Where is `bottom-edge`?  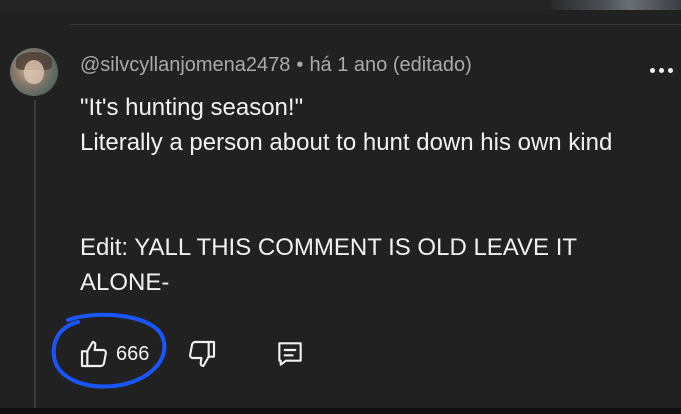
bottom-edge is located at coordinates (340, 411).